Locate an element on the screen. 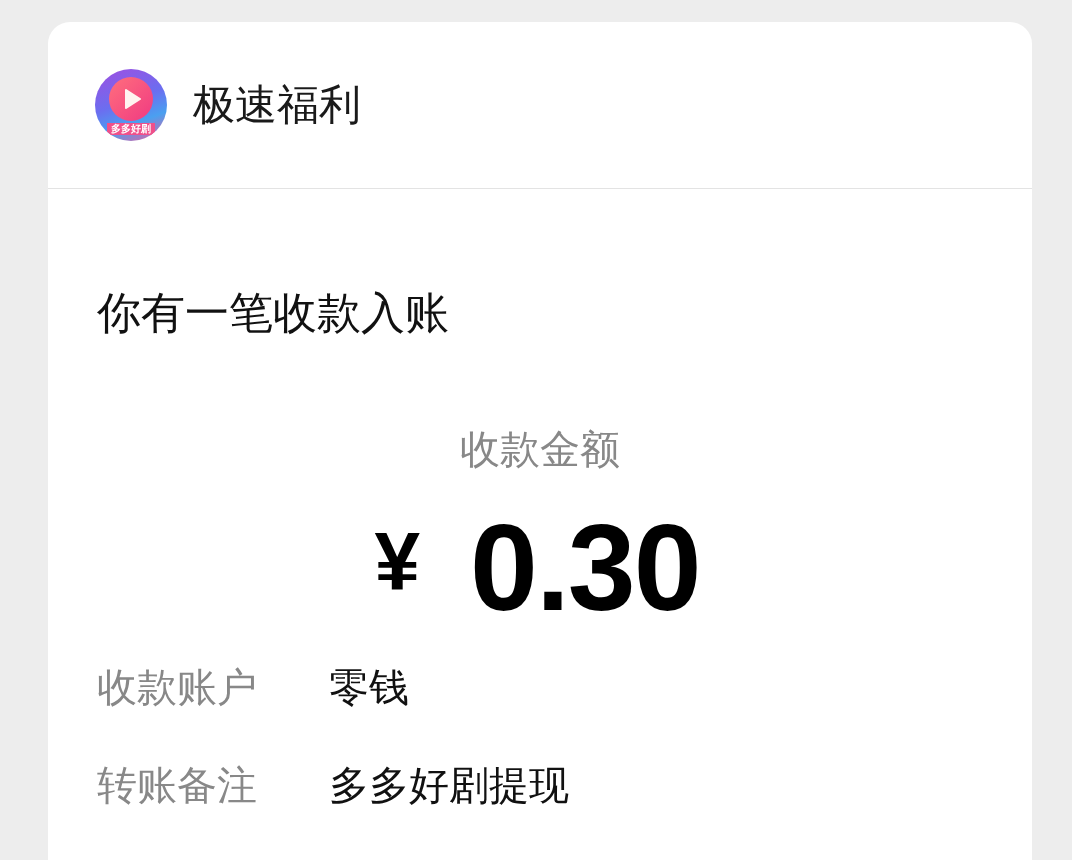 Image resolution: width=1072 pixels, height=860 pixels. detail-value: 零钱 is located at coordinates (369, 687).